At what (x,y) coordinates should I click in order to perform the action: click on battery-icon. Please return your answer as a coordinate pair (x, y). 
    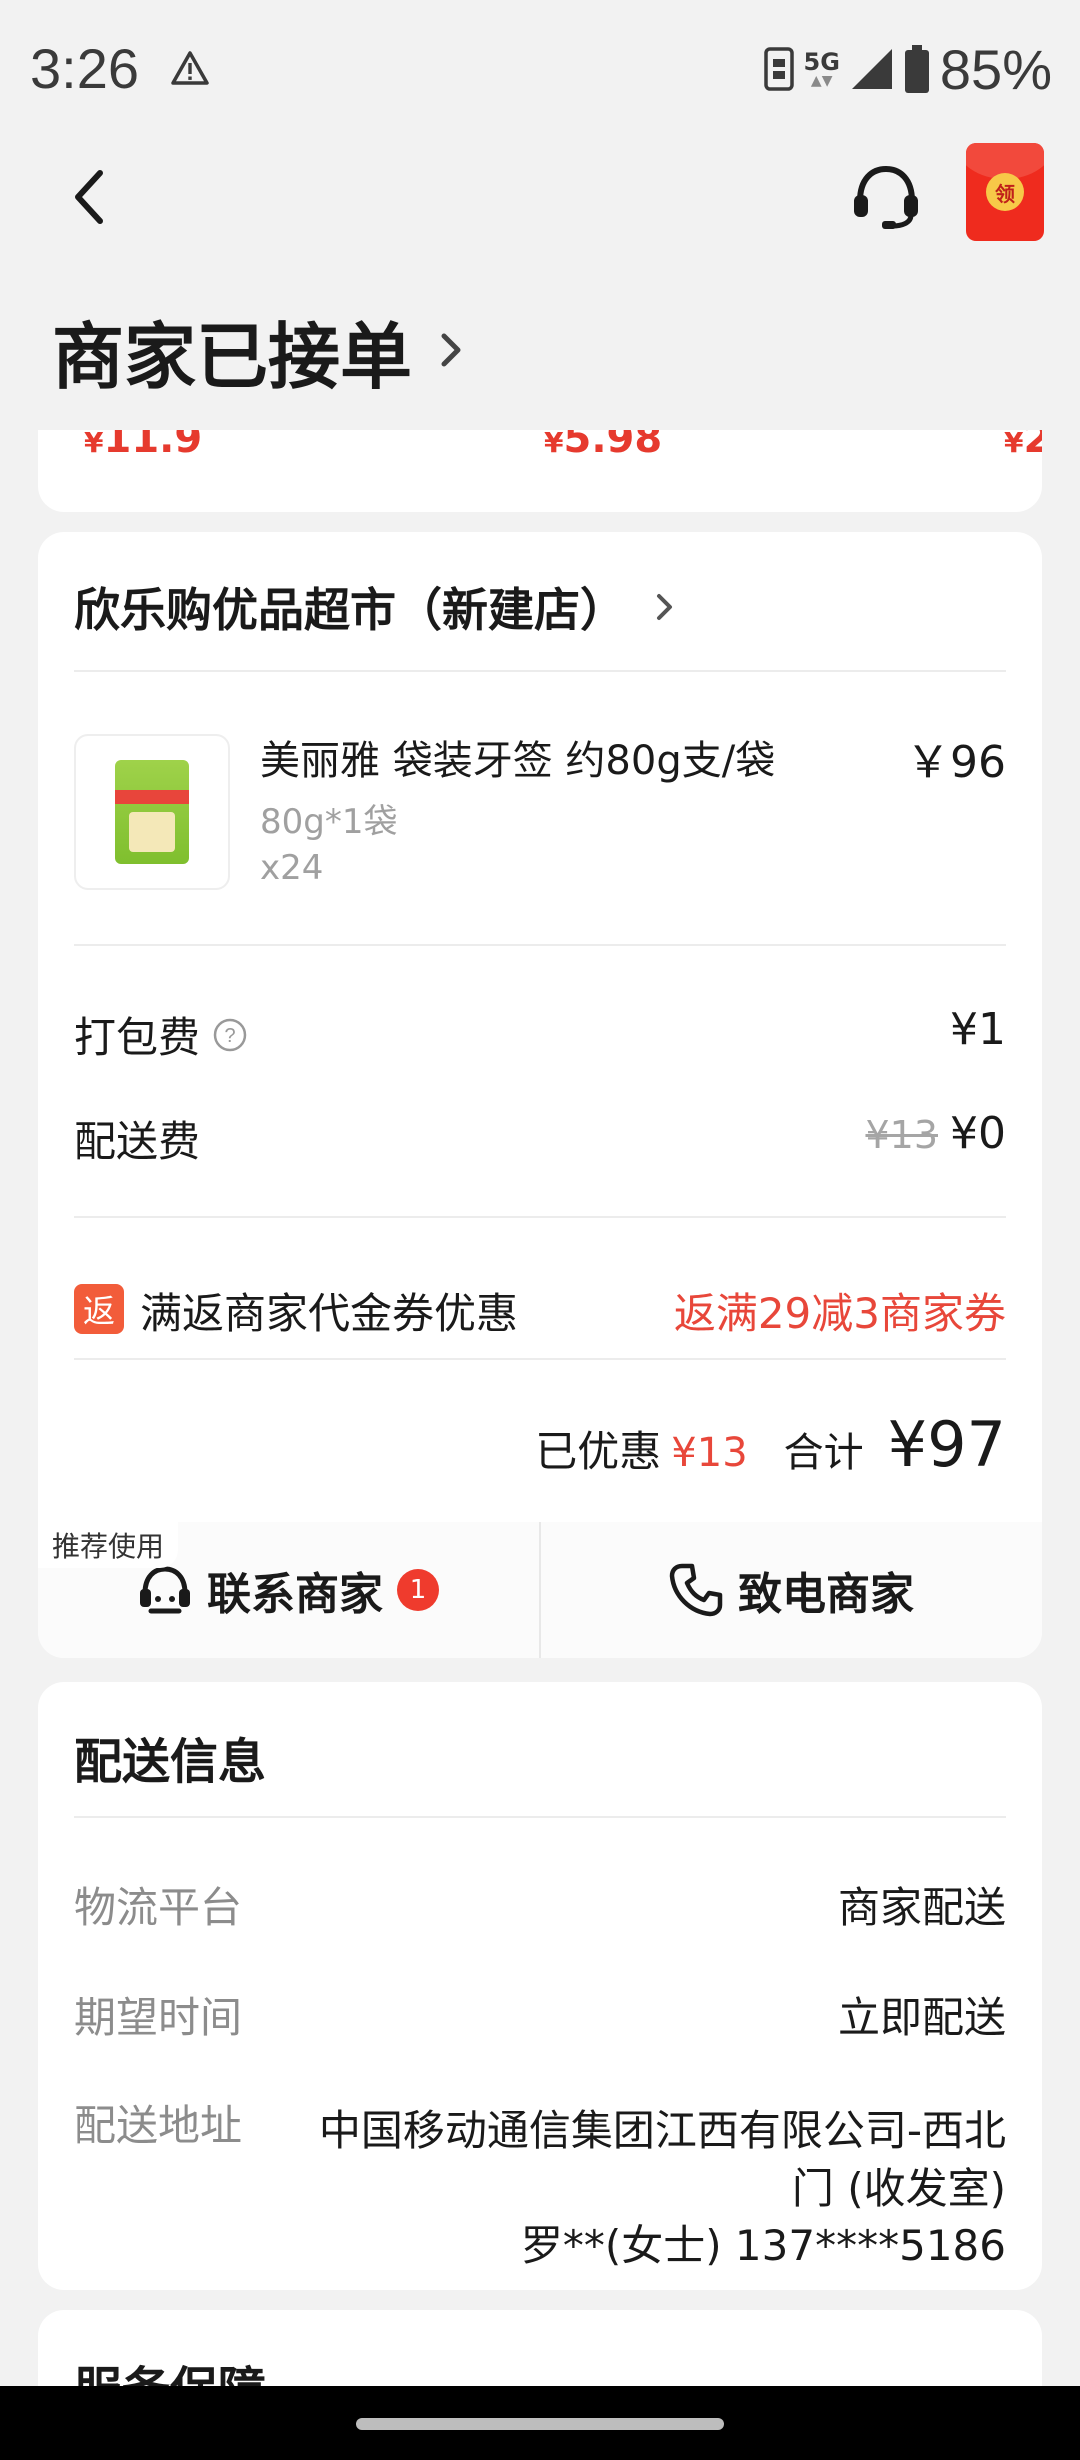
    Looking at the image, I should click on (916, 69).